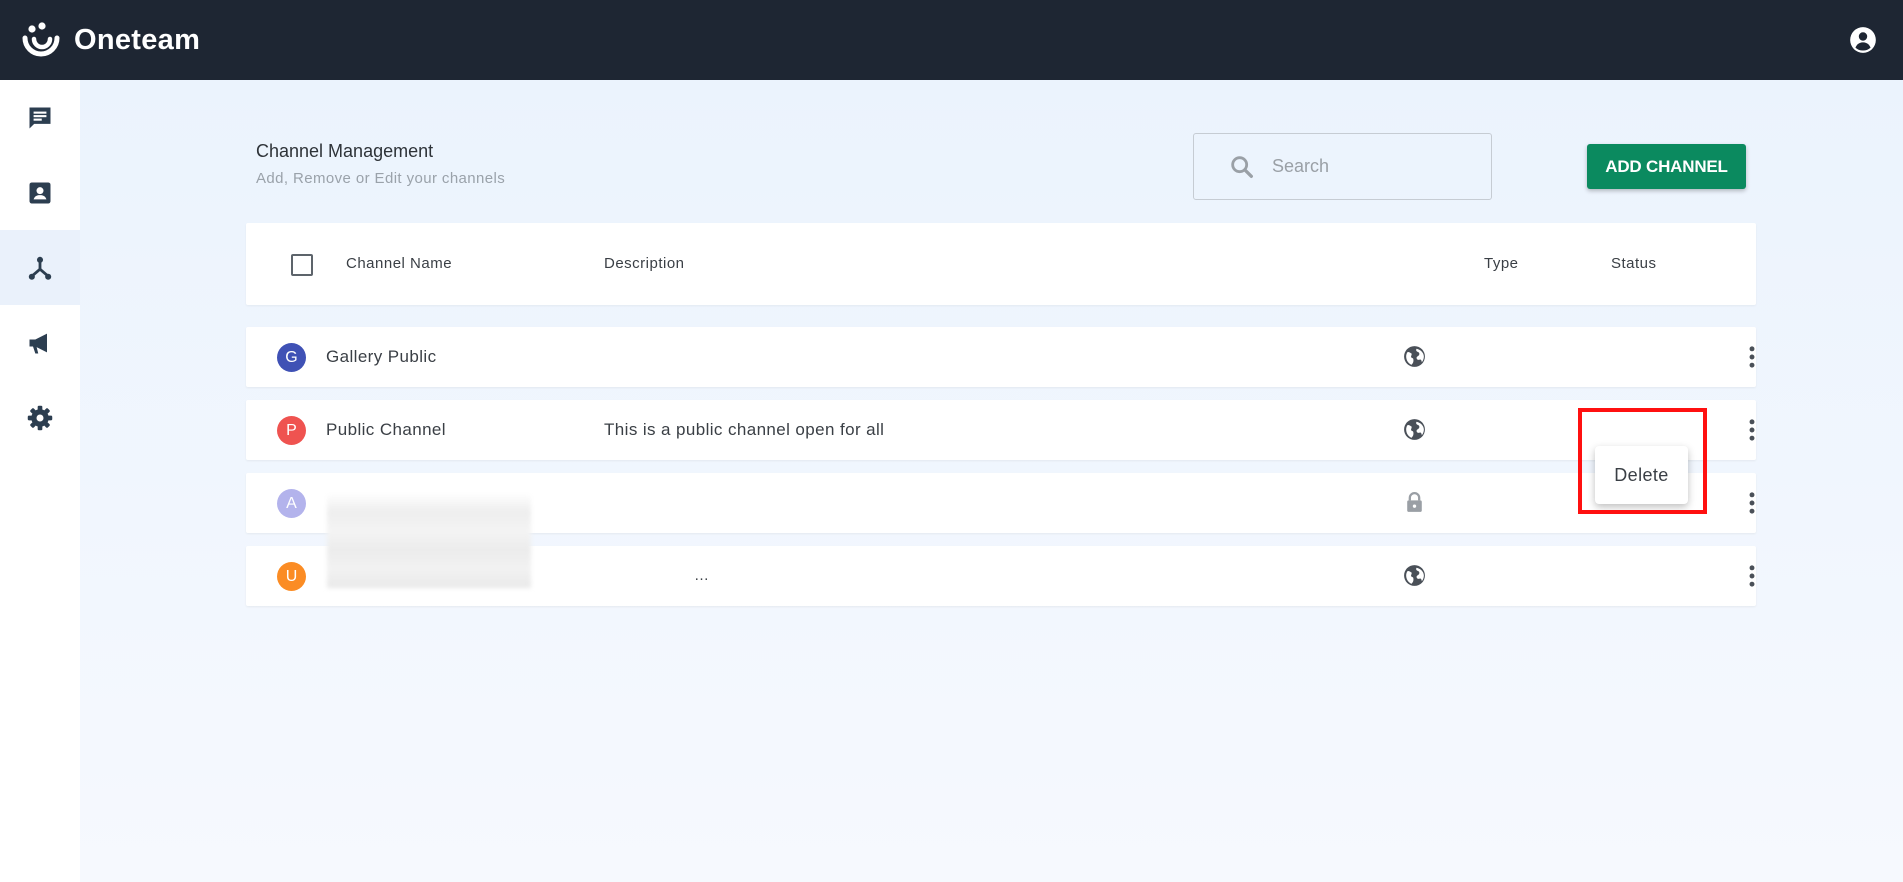 This screenshot has width=1903, height=882. What do you see at coordinates (1414, 502) in the screenshot?
I see `lock-icon` at bounding box center [1414, 502].